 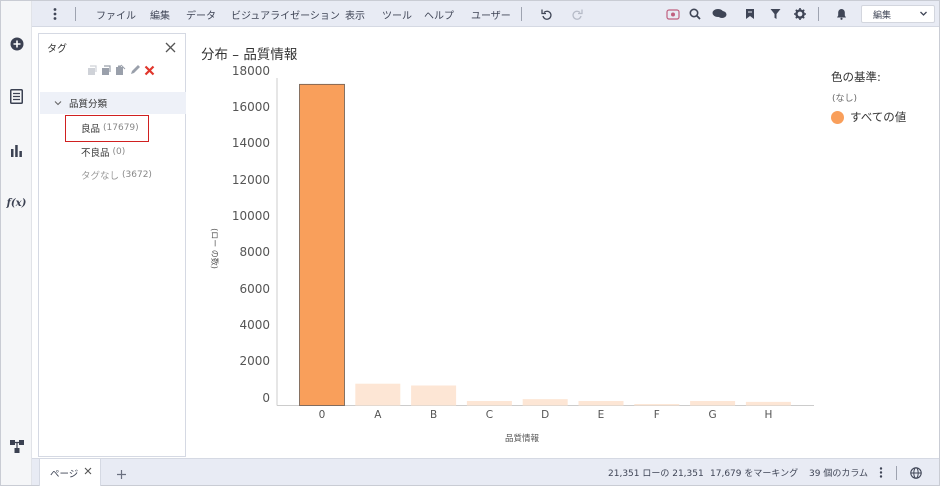 I want to click on legend-item: すべての値, so click(x=868, y=117).